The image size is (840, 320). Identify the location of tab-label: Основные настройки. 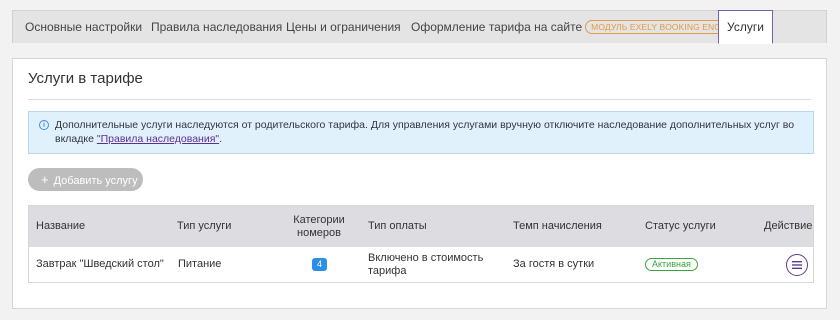
(84, 27).